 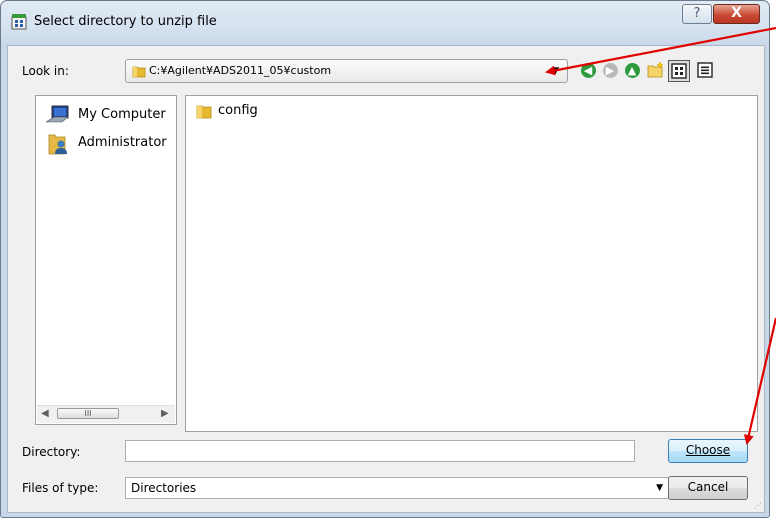 I want to click on place-label: My Computer, so click(x=122, y=114).